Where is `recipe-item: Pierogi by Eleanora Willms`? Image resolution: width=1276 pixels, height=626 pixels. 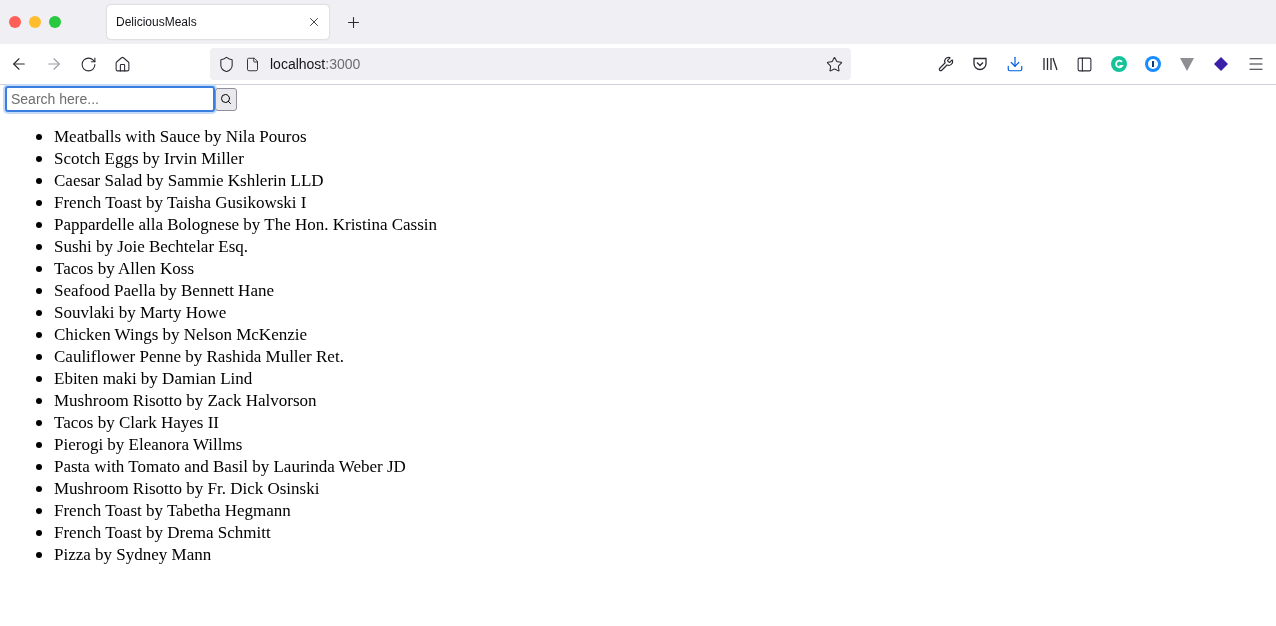 recipe-item: Pierogi by Eleanora Willms is located at coordinates (148, 445).